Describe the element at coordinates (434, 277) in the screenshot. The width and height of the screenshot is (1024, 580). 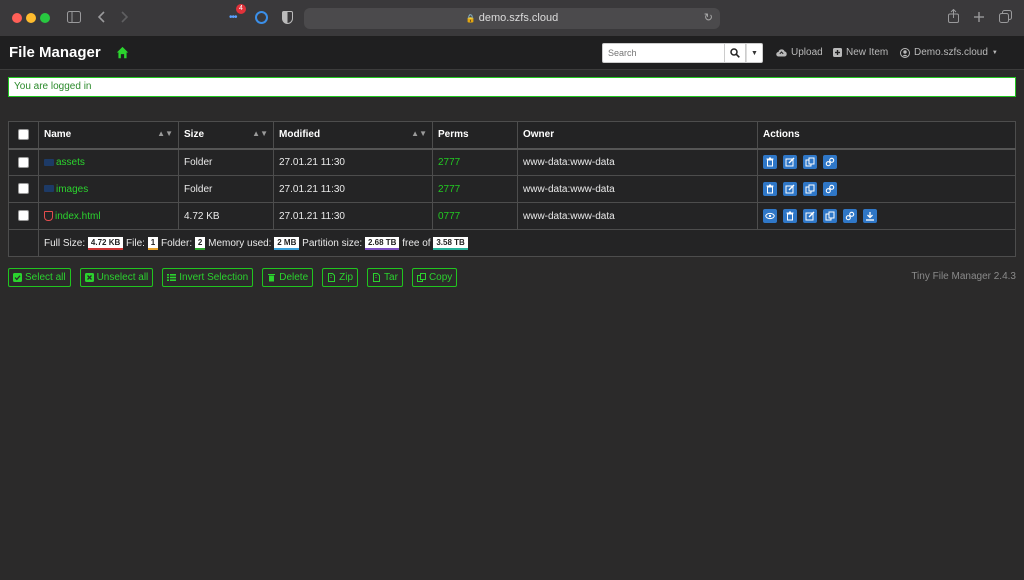
I see `copy-button: Copy` at that location.